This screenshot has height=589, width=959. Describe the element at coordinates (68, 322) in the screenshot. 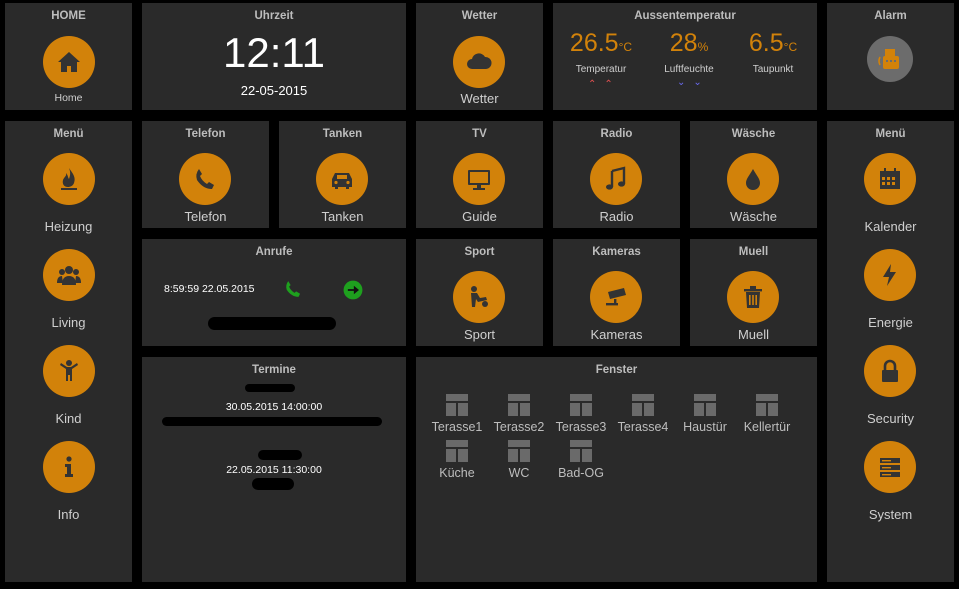

I see `living-label: Living` at that location.